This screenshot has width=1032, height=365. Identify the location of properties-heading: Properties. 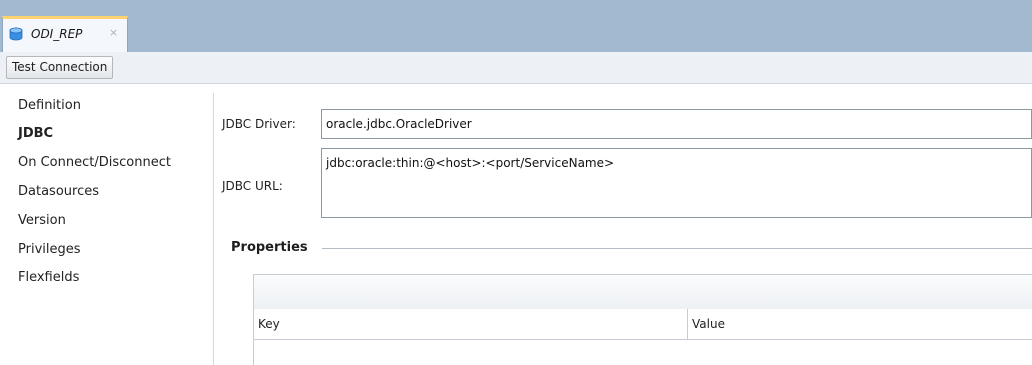
(269, 247).